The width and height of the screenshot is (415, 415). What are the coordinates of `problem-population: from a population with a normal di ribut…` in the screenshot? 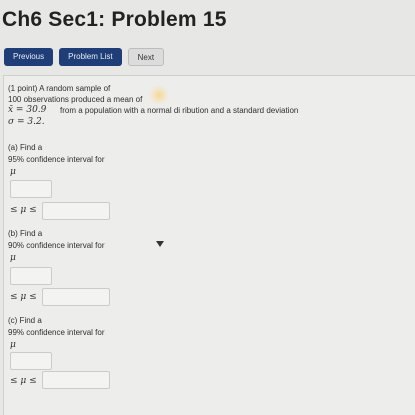 It's located at (179, 110).